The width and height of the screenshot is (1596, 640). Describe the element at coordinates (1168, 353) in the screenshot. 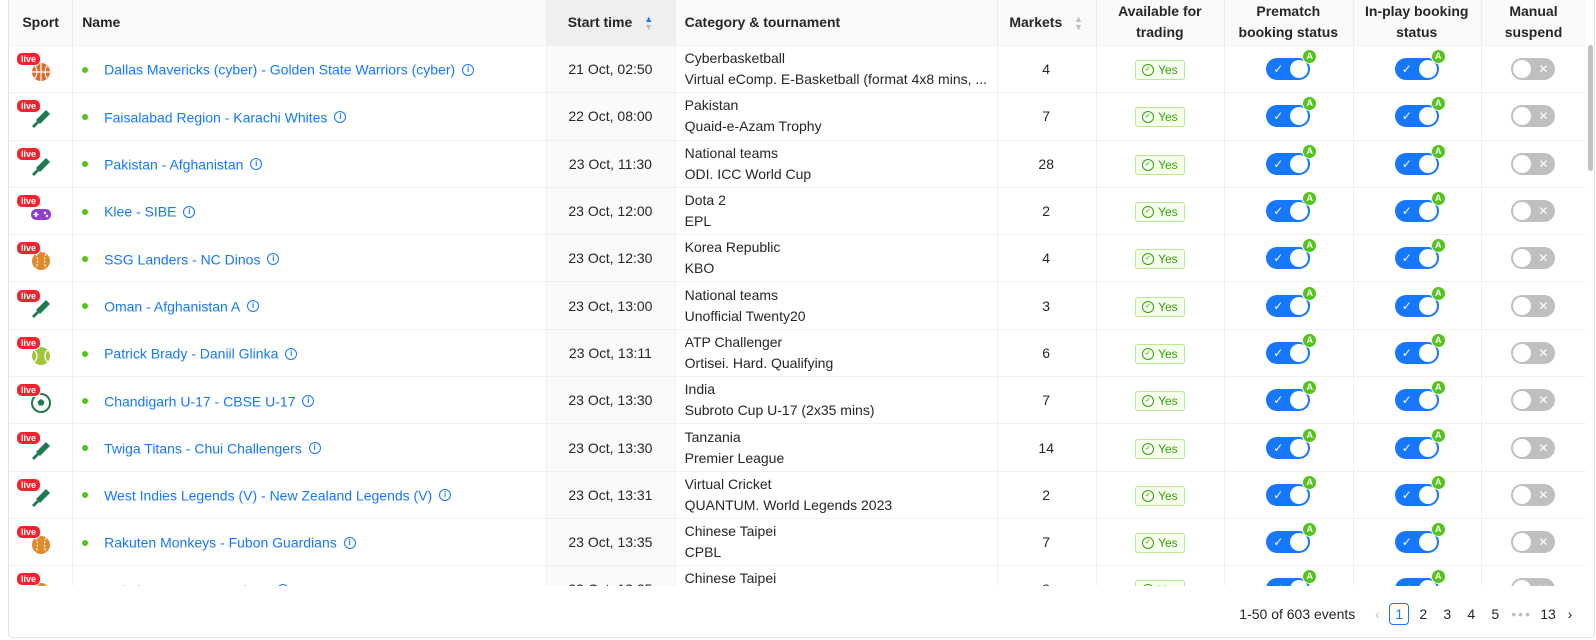

I see `available-label: Yes` at that location.